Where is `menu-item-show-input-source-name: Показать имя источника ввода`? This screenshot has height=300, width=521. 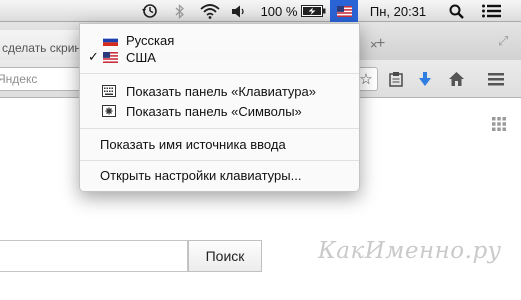 menu-item-show-input-source-name: Показать имя источника ввода is located at coordinates (219, 144).